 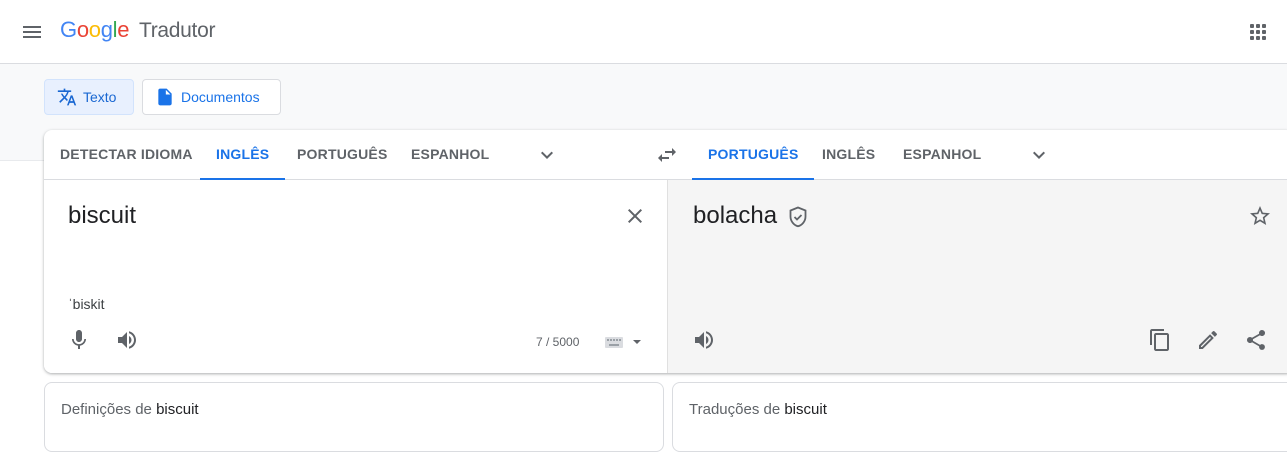 I want to click on product-name: Tradutor, so click(x=177, y=30).